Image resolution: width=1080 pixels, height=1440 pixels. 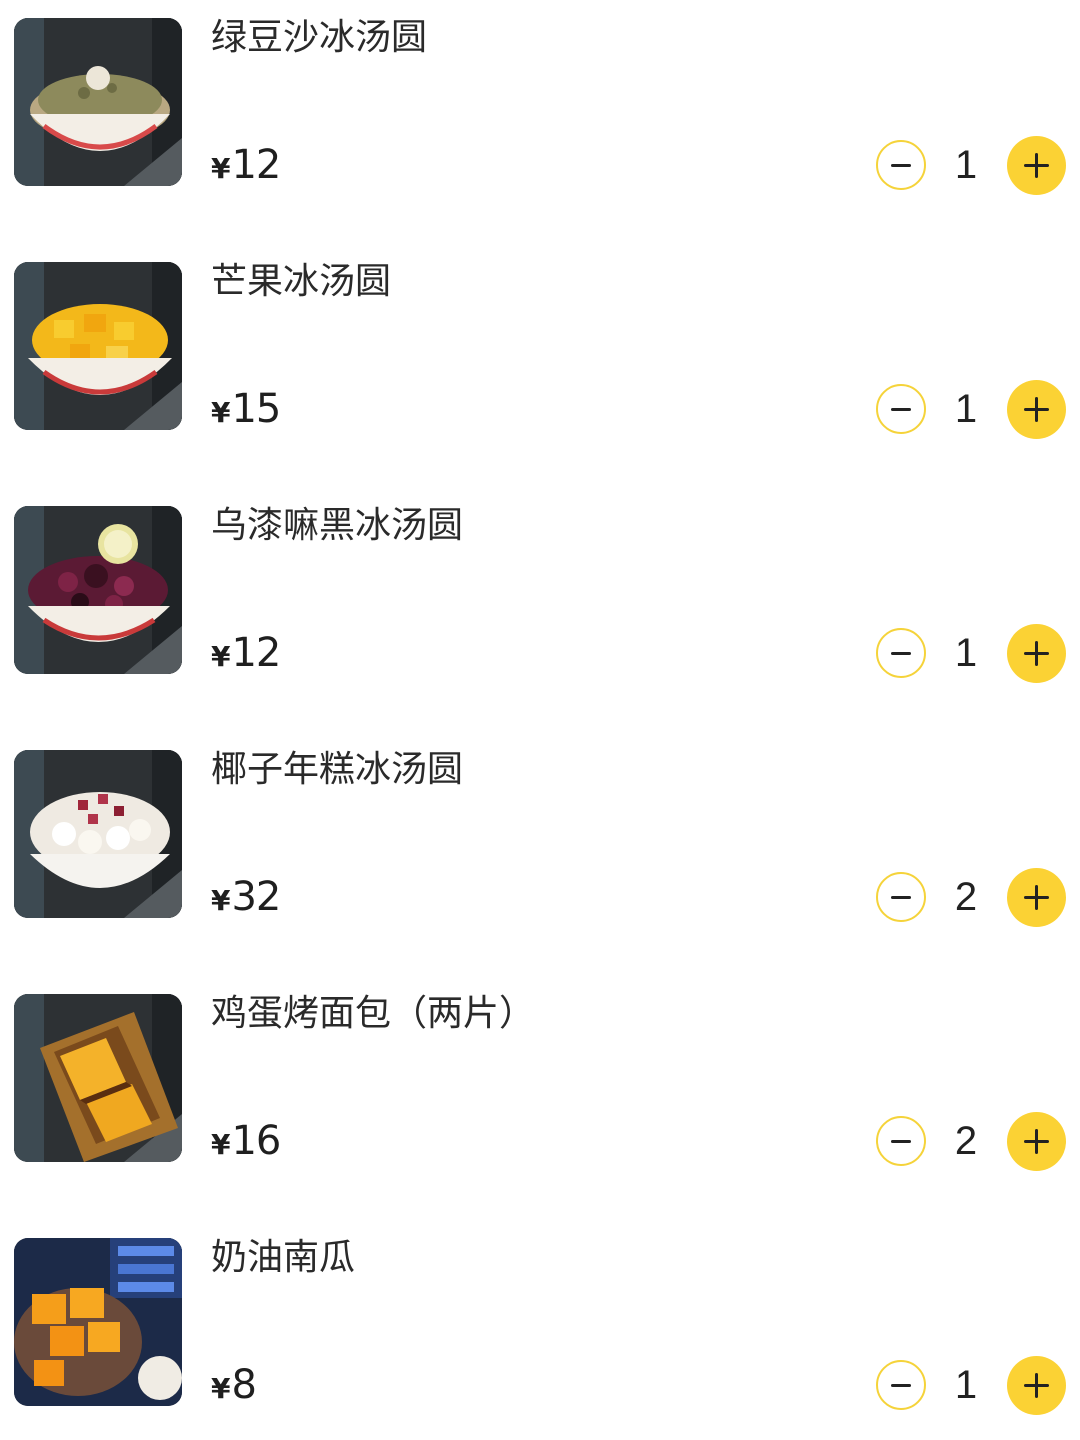 I want to click on price-amount: 8, so click(x=243, y=1385).